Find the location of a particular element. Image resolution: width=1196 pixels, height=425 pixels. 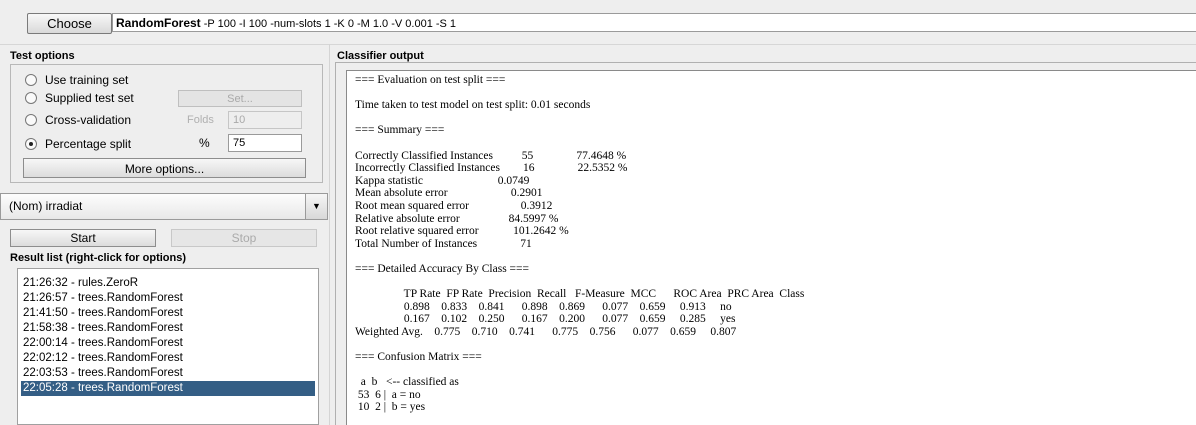

radio-percentage-split: Percentage split is located at coordinates (78, 144).